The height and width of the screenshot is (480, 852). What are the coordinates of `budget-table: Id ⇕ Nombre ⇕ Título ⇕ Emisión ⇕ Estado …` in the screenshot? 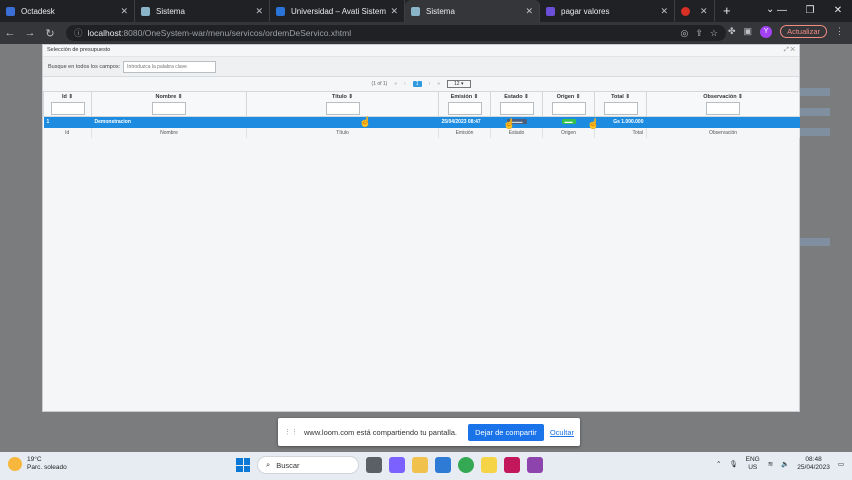 It's located at (421, 114).